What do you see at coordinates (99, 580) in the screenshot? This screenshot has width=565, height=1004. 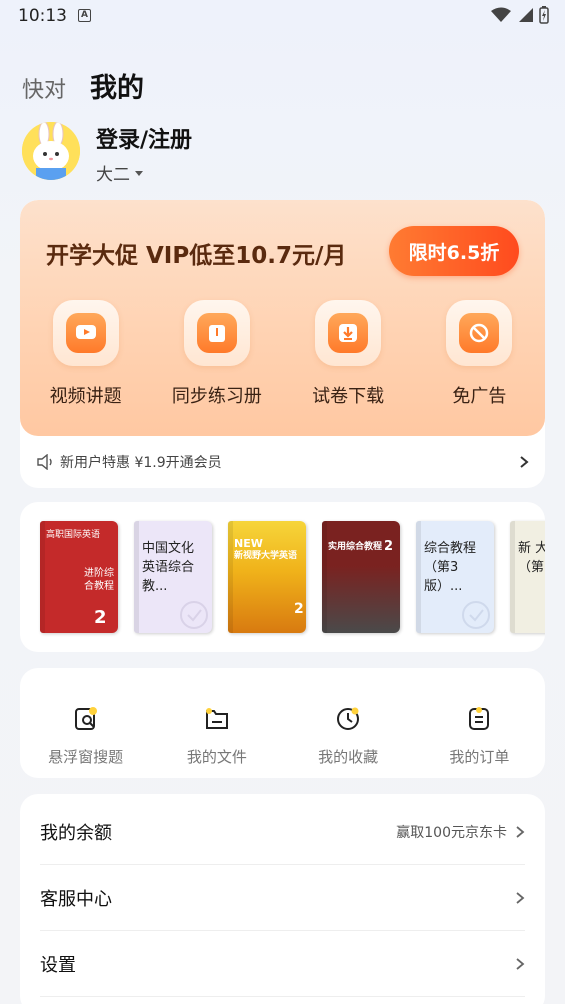 I see `book-subtitle: 进阶综合教程` at bounding box center [99, 580].